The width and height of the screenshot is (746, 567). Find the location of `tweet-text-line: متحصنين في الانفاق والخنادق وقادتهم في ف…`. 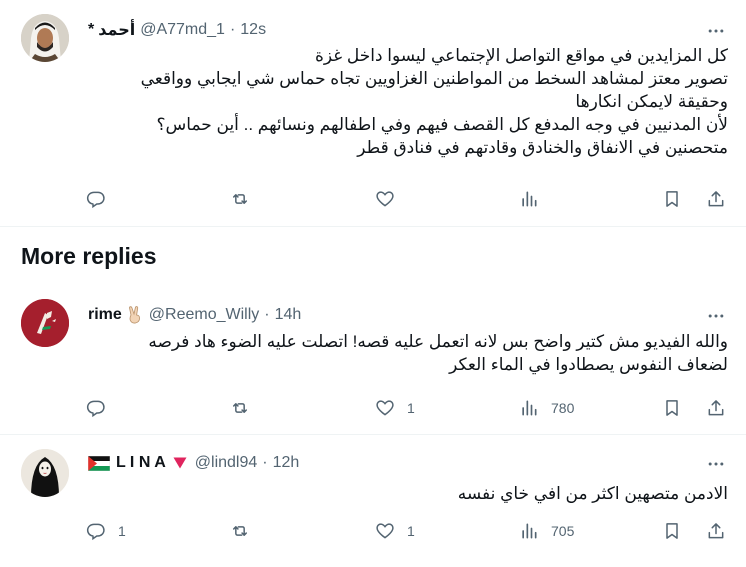

tweet-text-line: متحصنين في الانفاق والخنادق وقادتهم في ف… is located at coordinates (542, 147).